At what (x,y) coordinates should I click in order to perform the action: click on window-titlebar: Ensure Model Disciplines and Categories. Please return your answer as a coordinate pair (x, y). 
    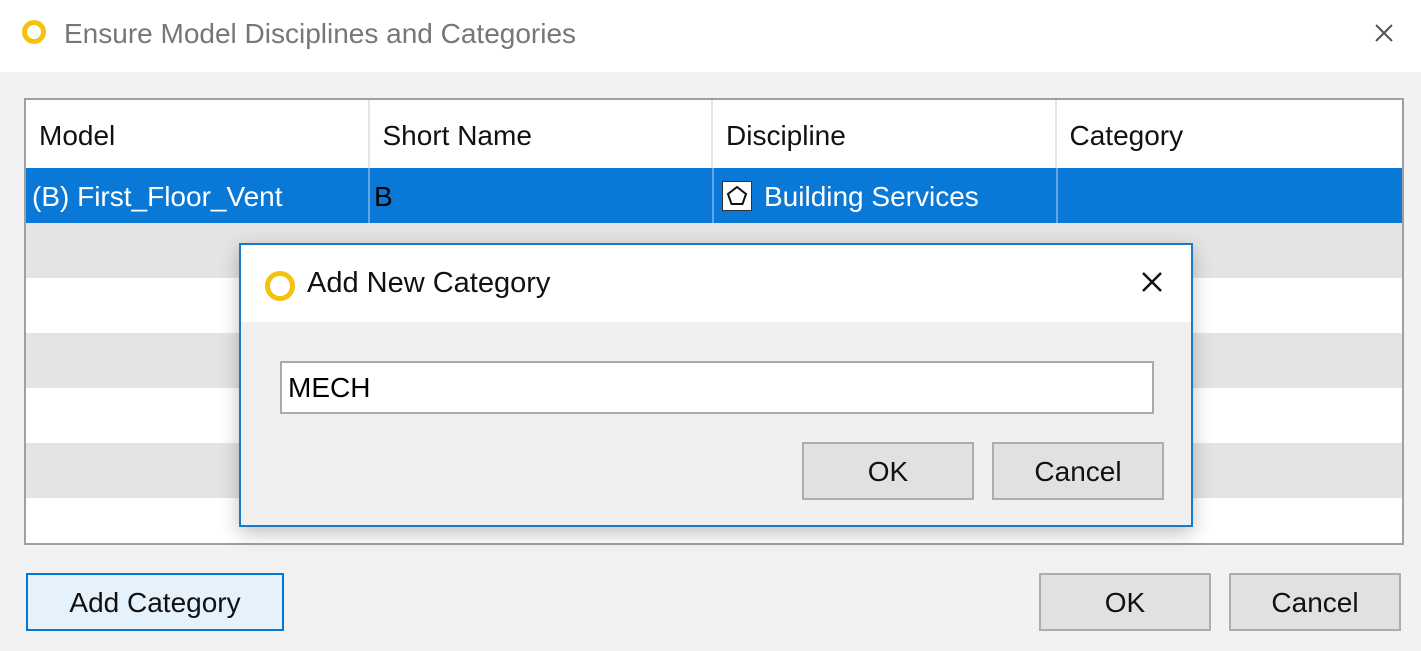
    Looking at the image, I should click on (710, 36).